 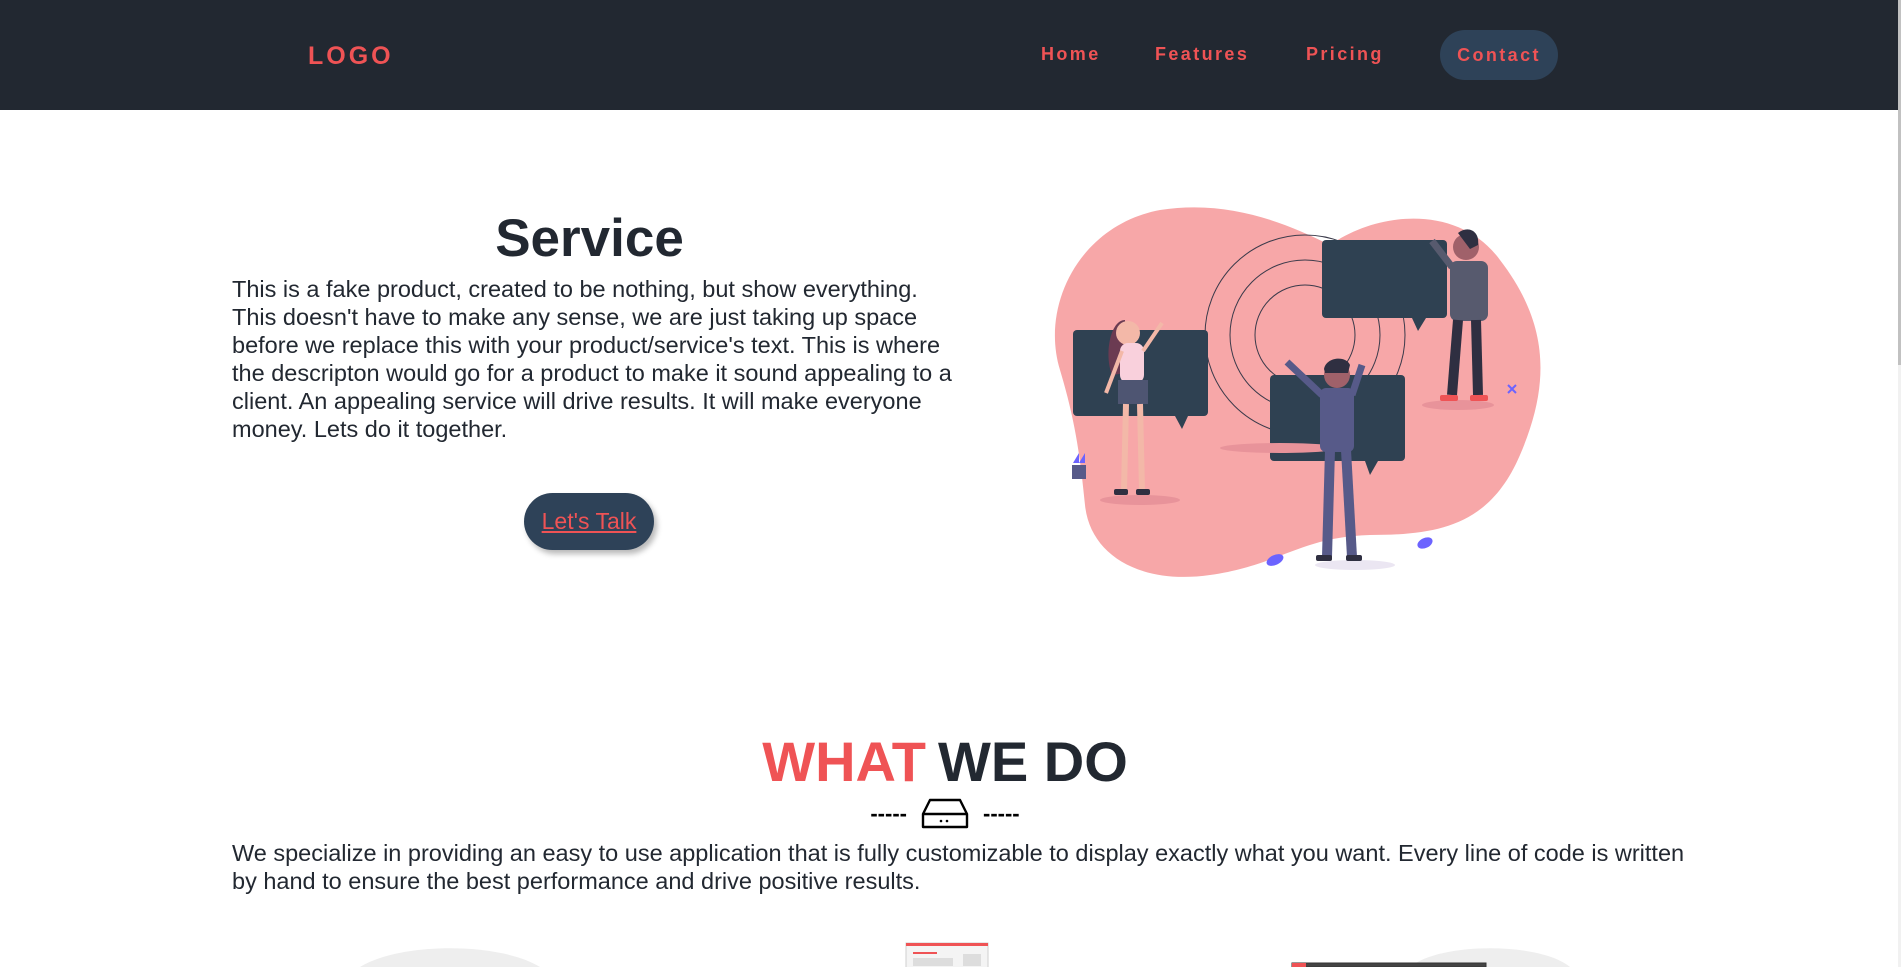 I want to click on nav-features-link: Features, so click(x=1202, y=54).